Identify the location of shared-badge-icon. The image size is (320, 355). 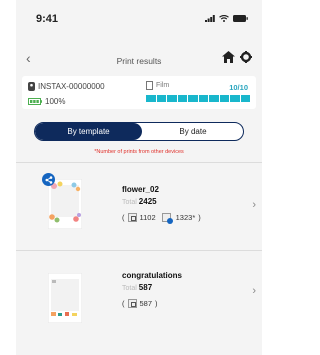
(48, 179).